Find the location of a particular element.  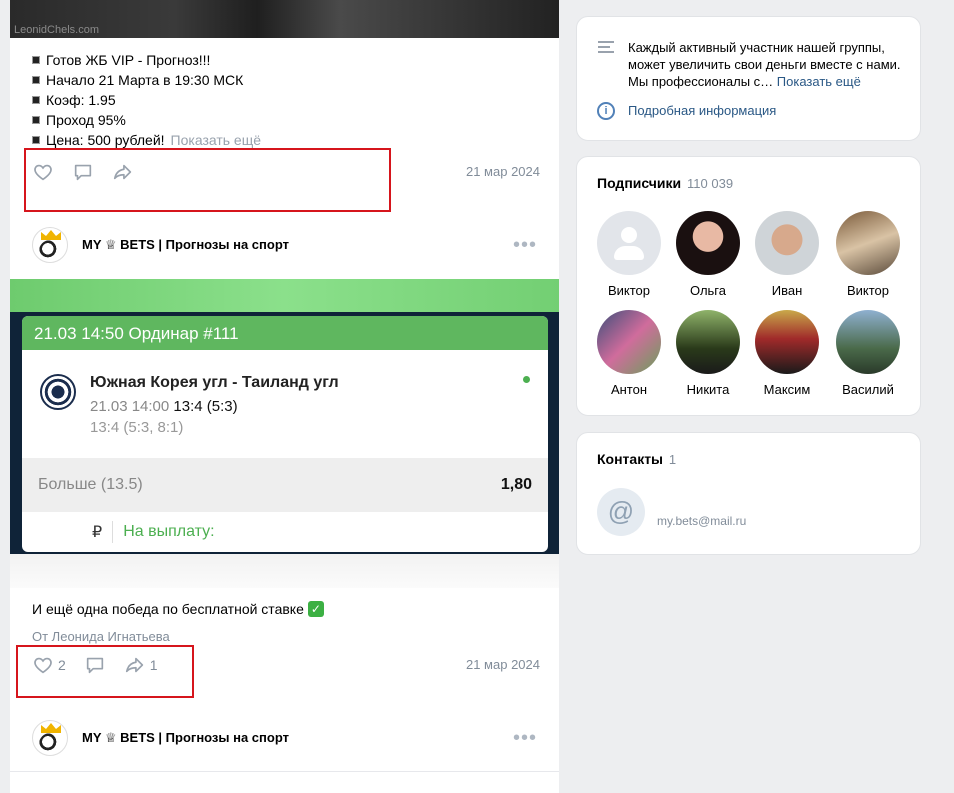

post-line: Цена: 500 рублей! Показать ещё is located at coordinates (146, 140).